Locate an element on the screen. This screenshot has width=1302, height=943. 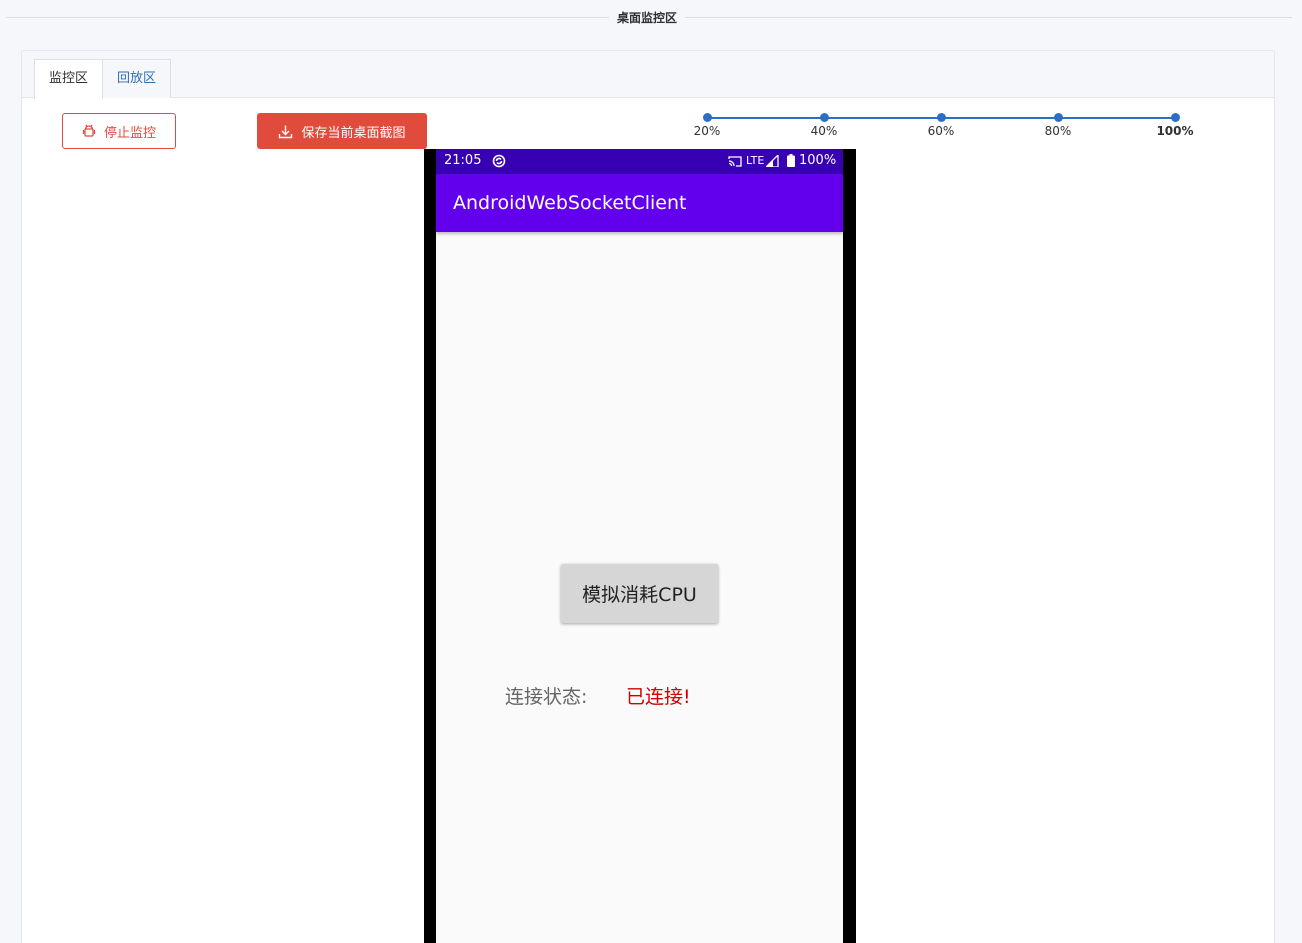
status-time: 21:05 is located at coordinates (463, 160).